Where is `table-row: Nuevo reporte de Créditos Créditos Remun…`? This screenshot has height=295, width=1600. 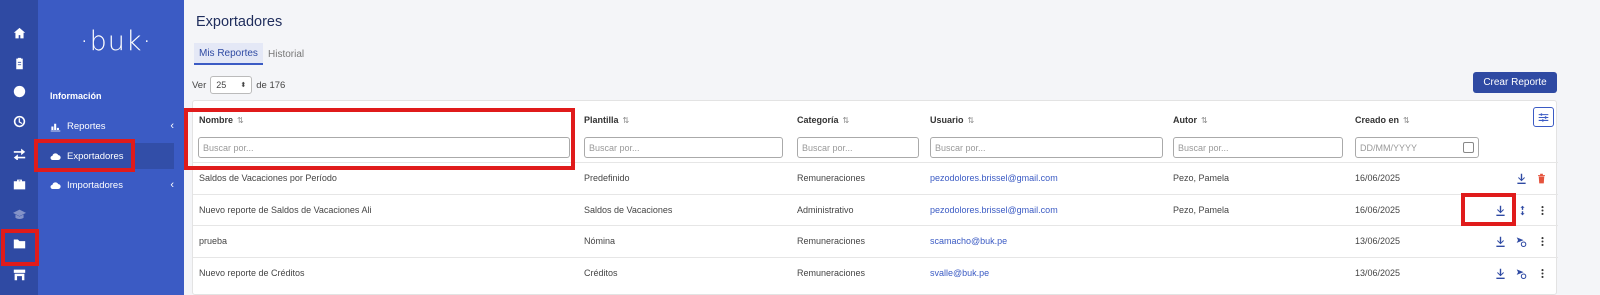 table-row: Nuevo reporte de Créditos Créditos Remun… is located at coordinates (875, 272).